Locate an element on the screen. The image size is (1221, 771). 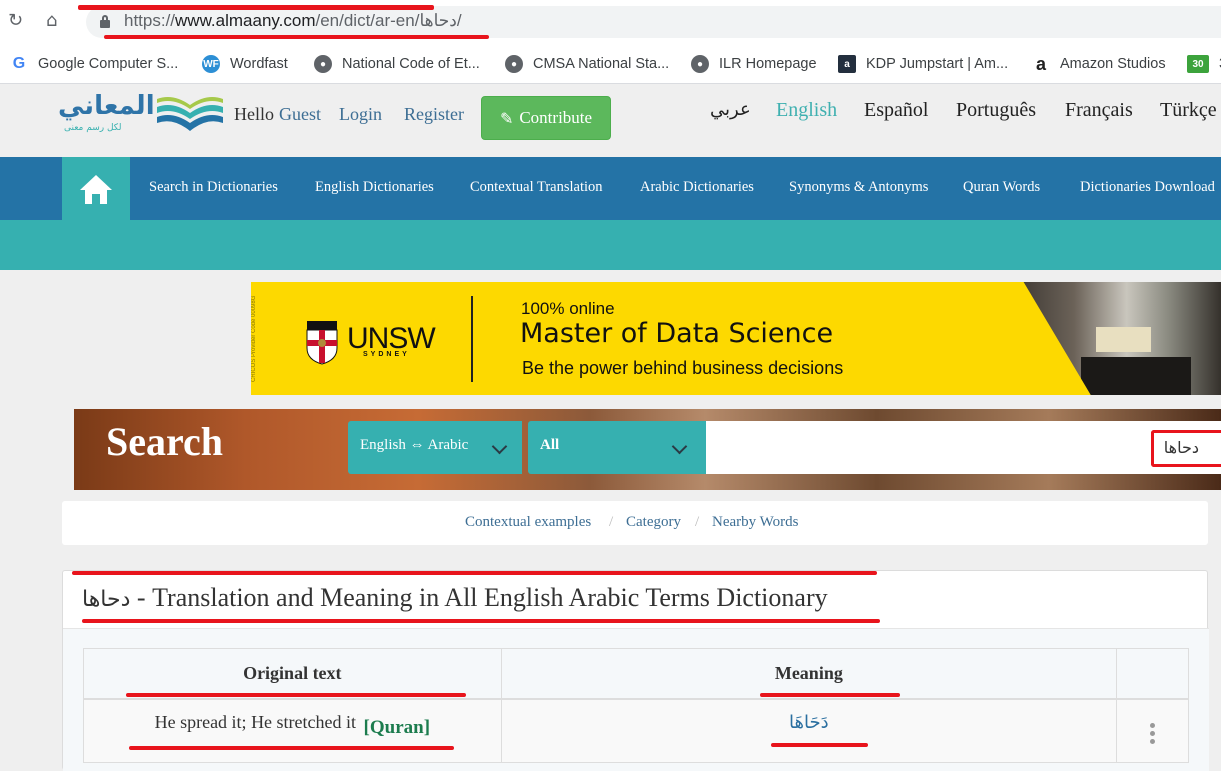
bookmark-30: 30 3 is located at coordinates (1204, 64).